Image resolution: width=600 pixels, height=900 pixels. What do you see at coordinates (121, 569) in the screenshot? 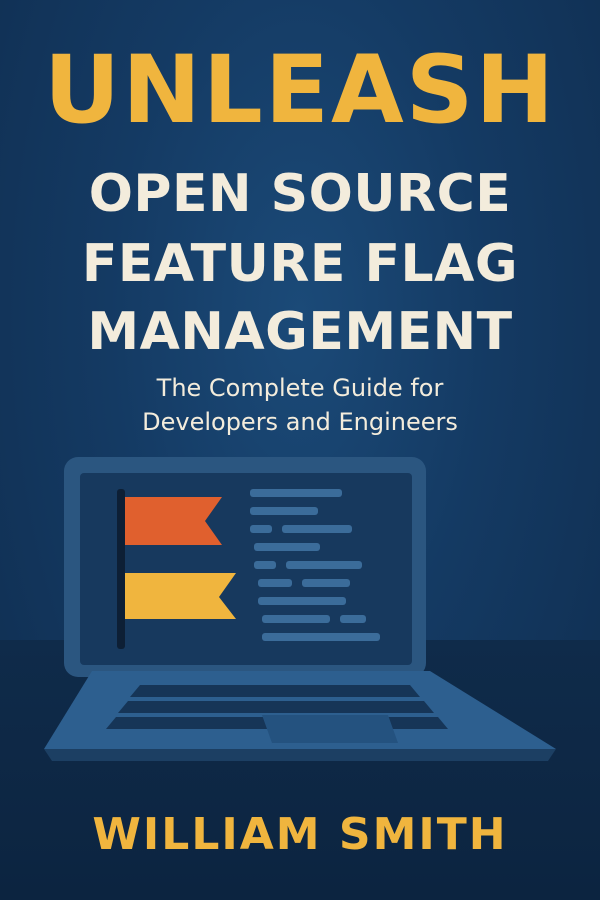
I see `flag-pole` at bounding box center [121, 569].